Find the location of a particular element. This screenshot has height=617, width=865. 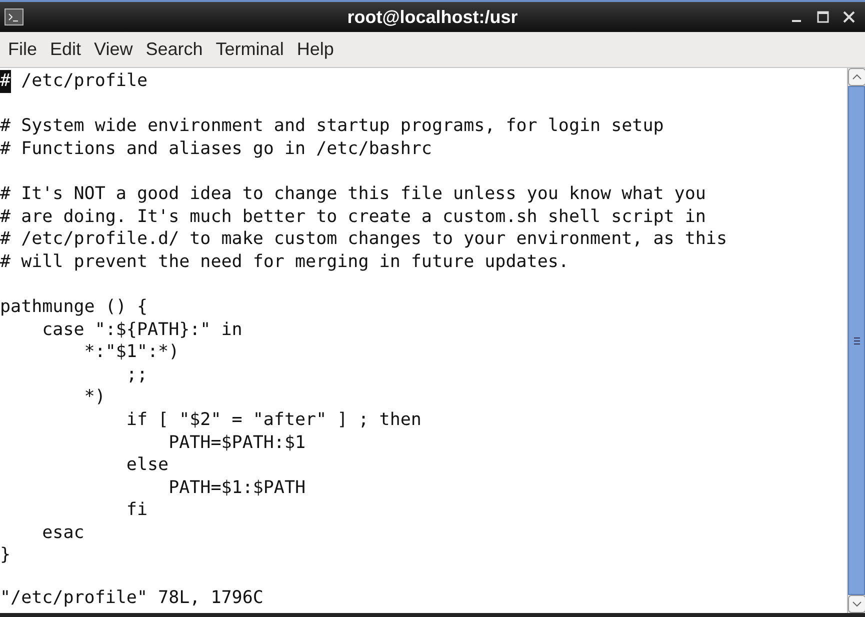

menu-item: Search is located at coordinates (174, 49).